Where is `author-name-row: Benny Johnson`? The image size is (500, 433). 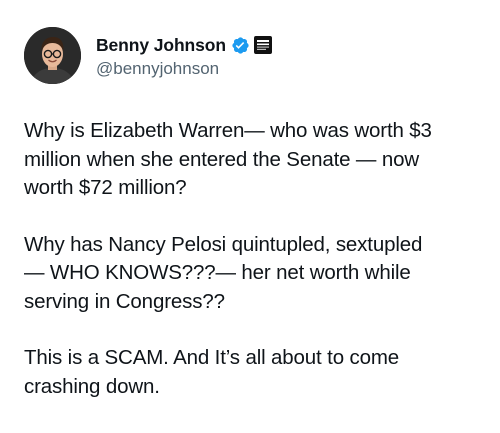
author-name-row: Benny Johnson is located at coordinates (184, 45).